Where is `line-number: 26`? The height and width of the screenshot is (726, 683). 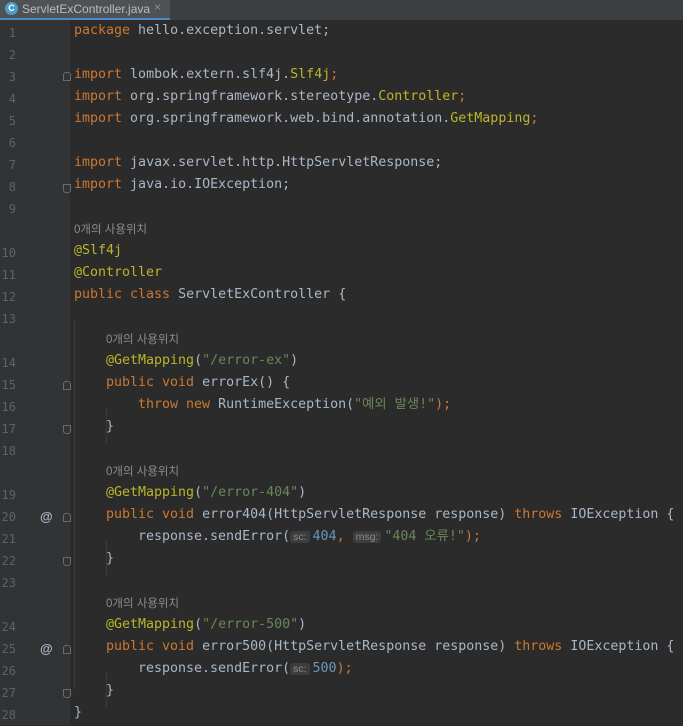
line-number: 26 is located at coordinates (8, 671).